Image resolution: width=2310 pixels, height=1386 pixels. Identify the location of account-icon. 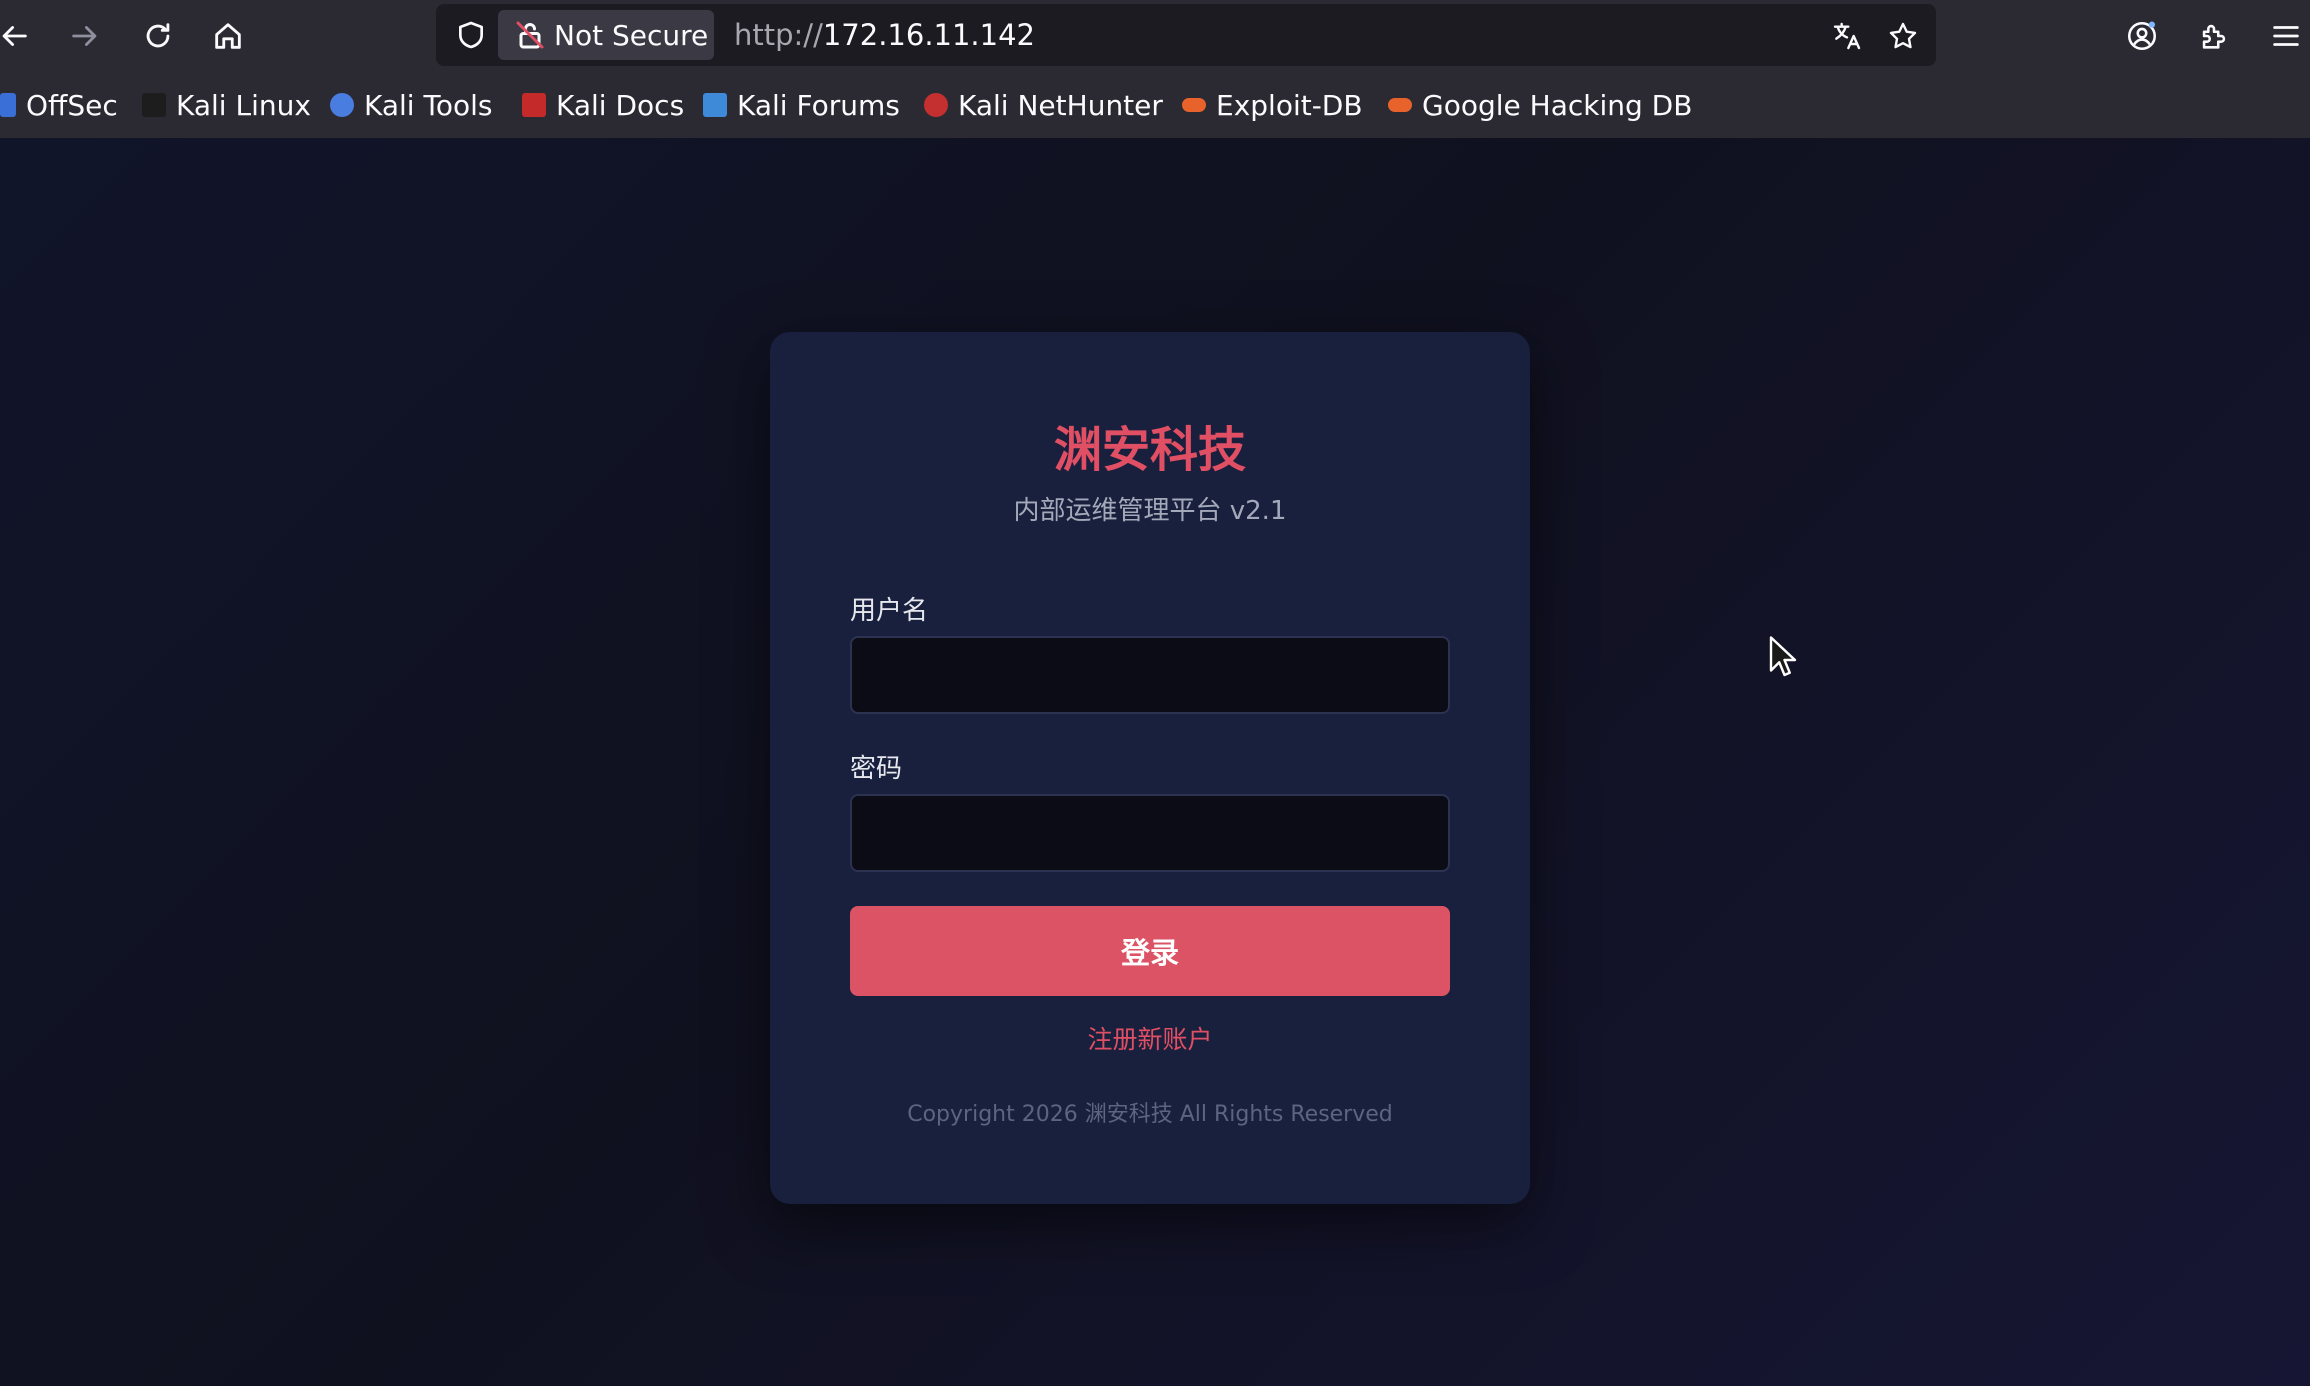
(2142, 36).